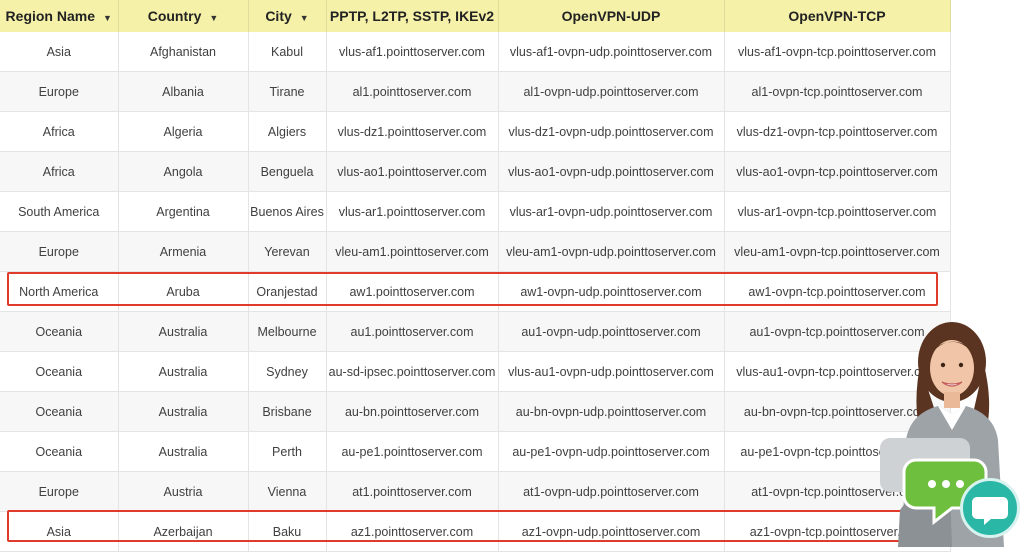 This screenshot has width=1024, height=552. What do you see at coordinates (412, 91) in the screenshot?
I see `cell-pptp-host: al1.pointtoserver.com` at bounding box center [412, 91].